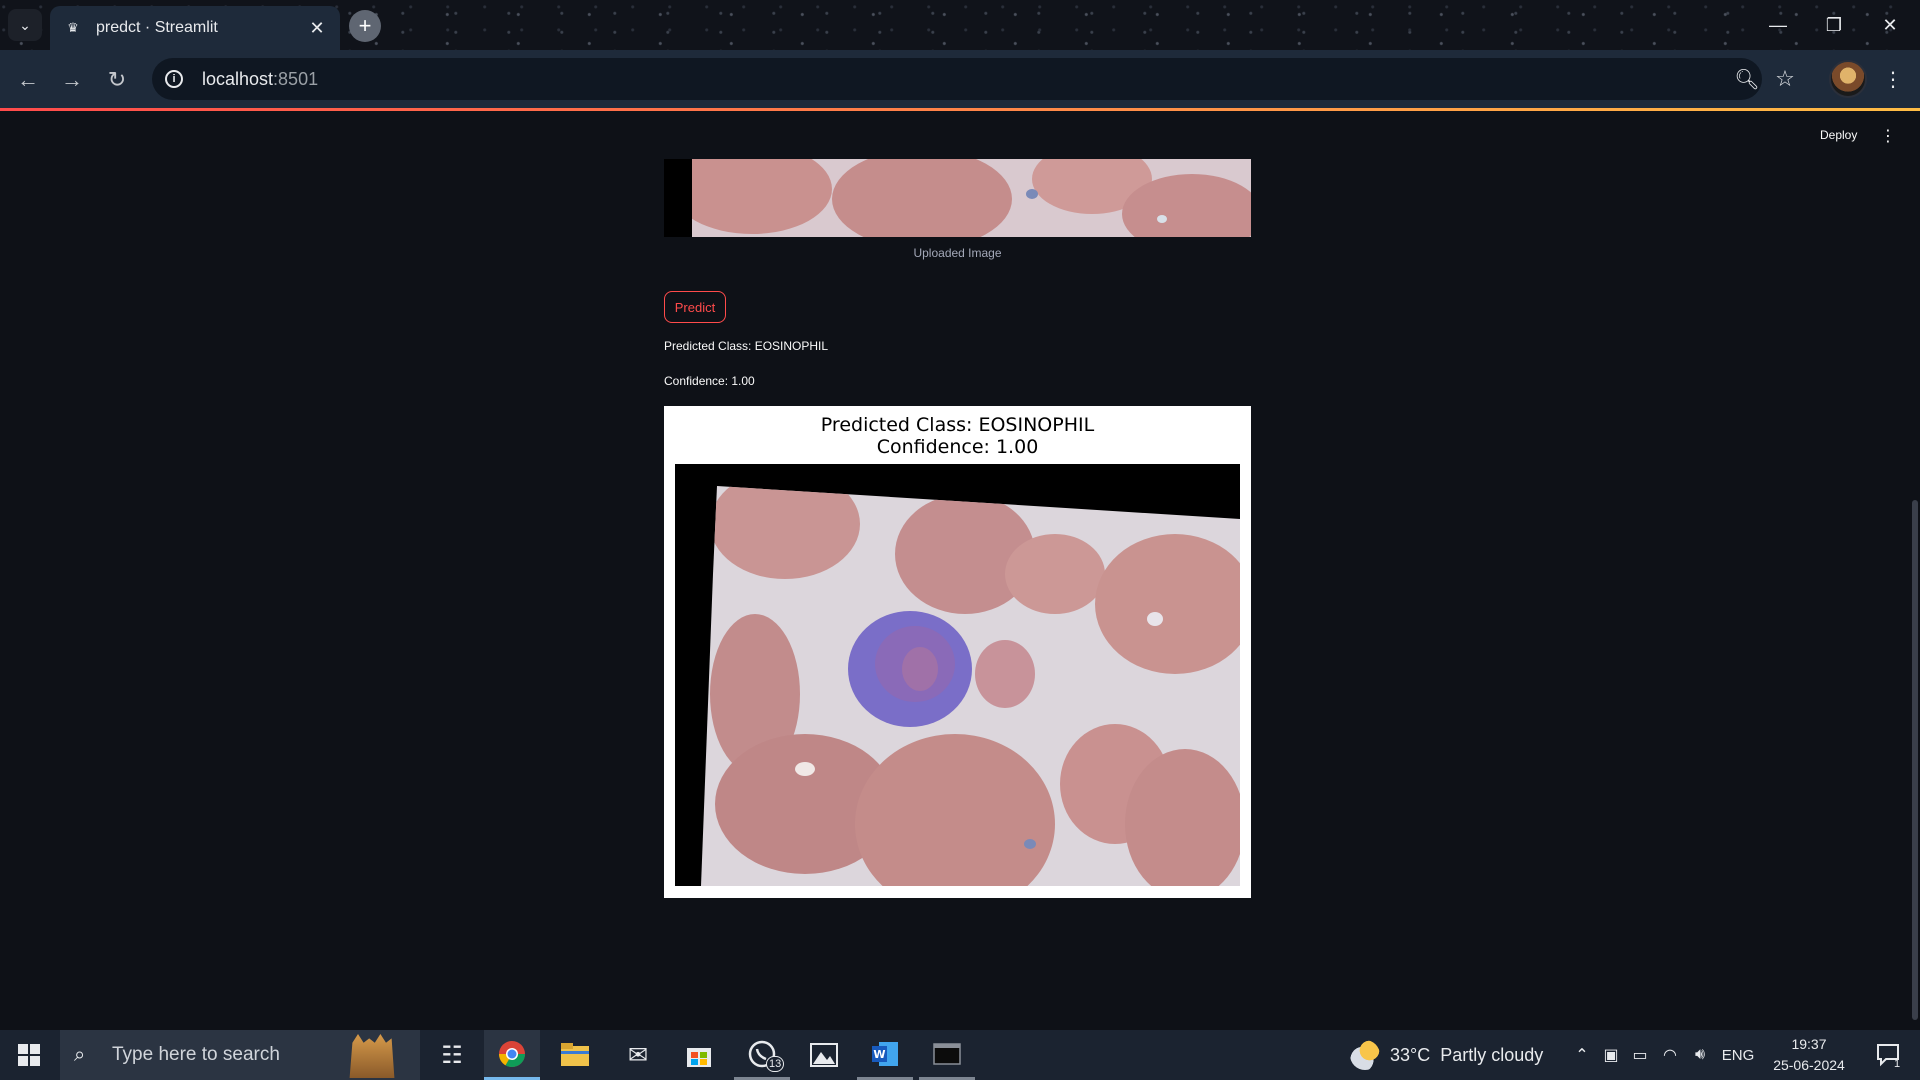  Describe the element at coordinates (117, 80) in the screenshot. I see `reload-icon: ↻` at that location.